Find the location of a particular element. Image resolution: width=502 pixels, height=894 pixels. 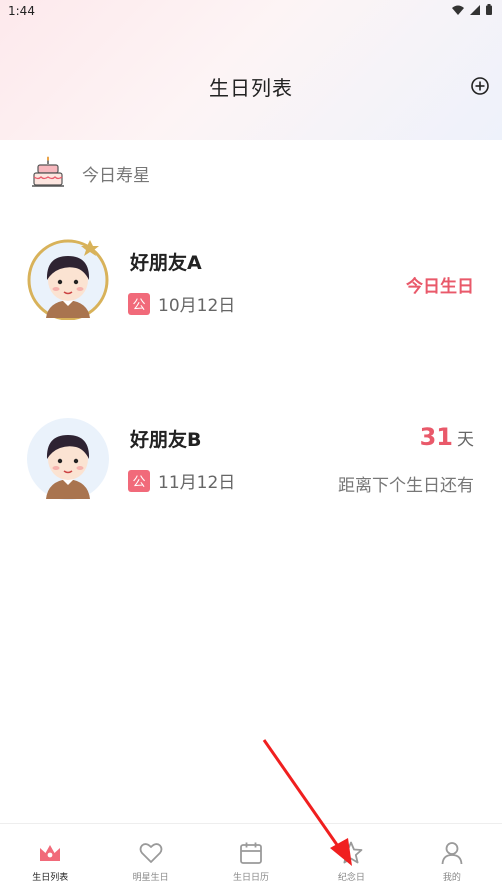

friend-name: 好朋友A is located at coordinates (166, 263).